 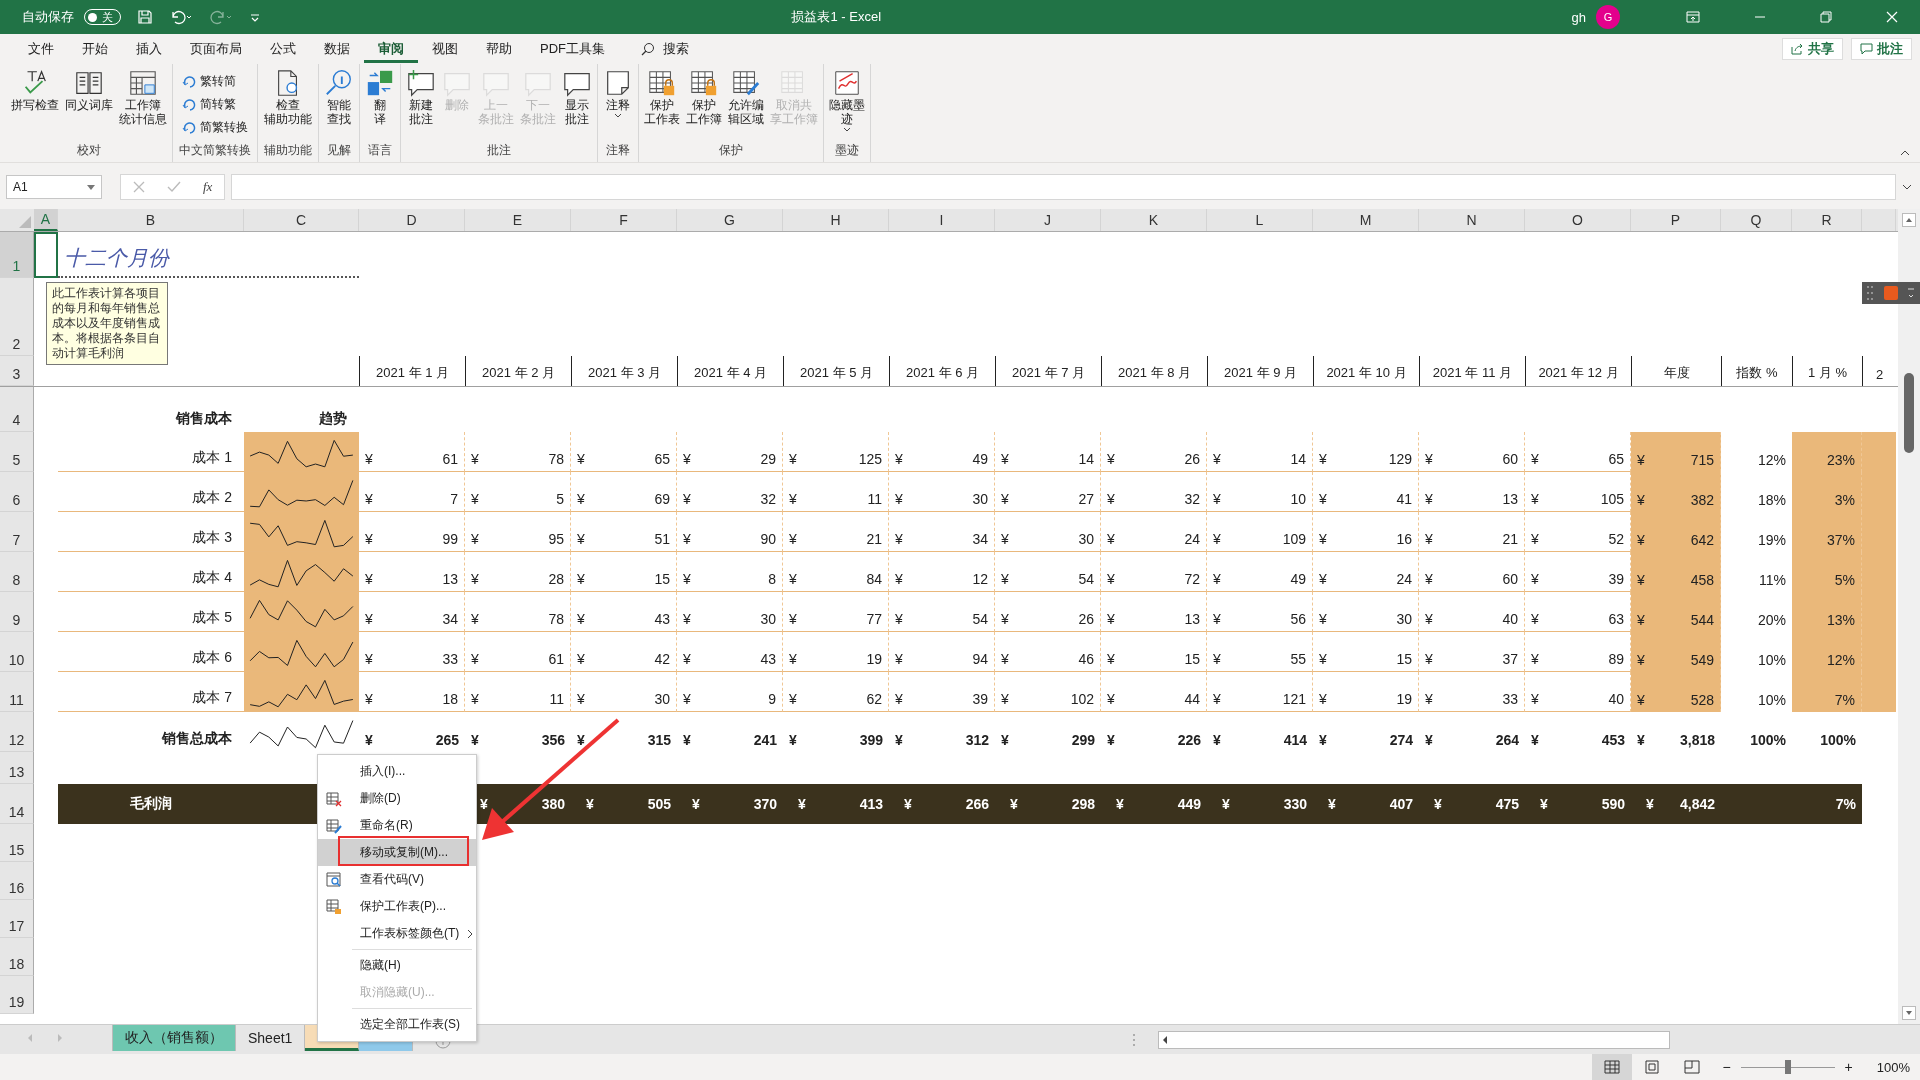 What do you see at coordinates (1612, 1067) in the screenshot?
I see `normal-view-button` at bounding box center [1612, 1067].